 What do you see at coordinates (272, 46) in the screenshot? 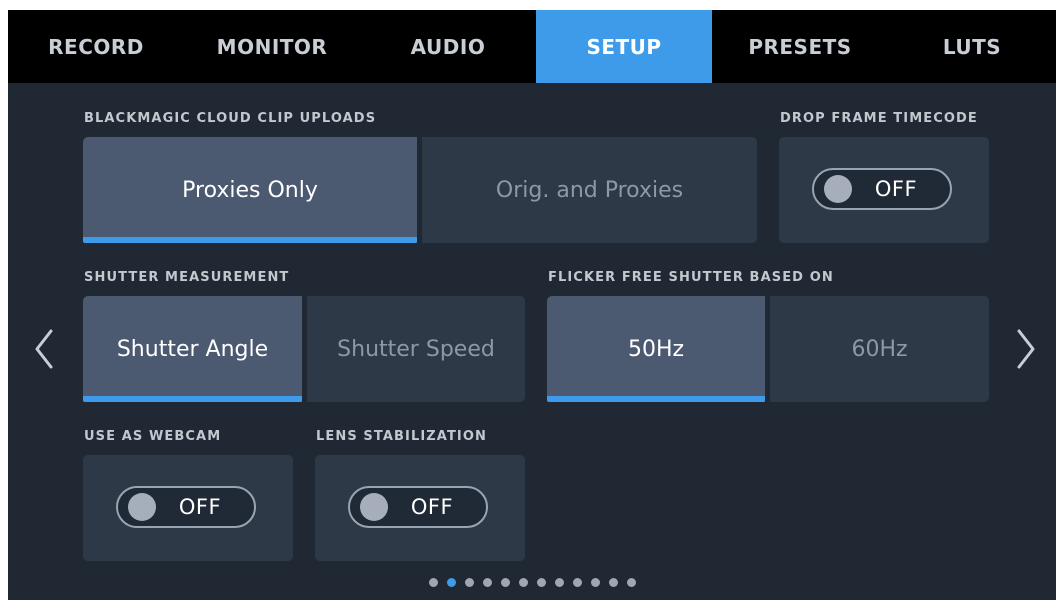
I see `tab-monitor: MONITOR` at bounding box center [272, 46].